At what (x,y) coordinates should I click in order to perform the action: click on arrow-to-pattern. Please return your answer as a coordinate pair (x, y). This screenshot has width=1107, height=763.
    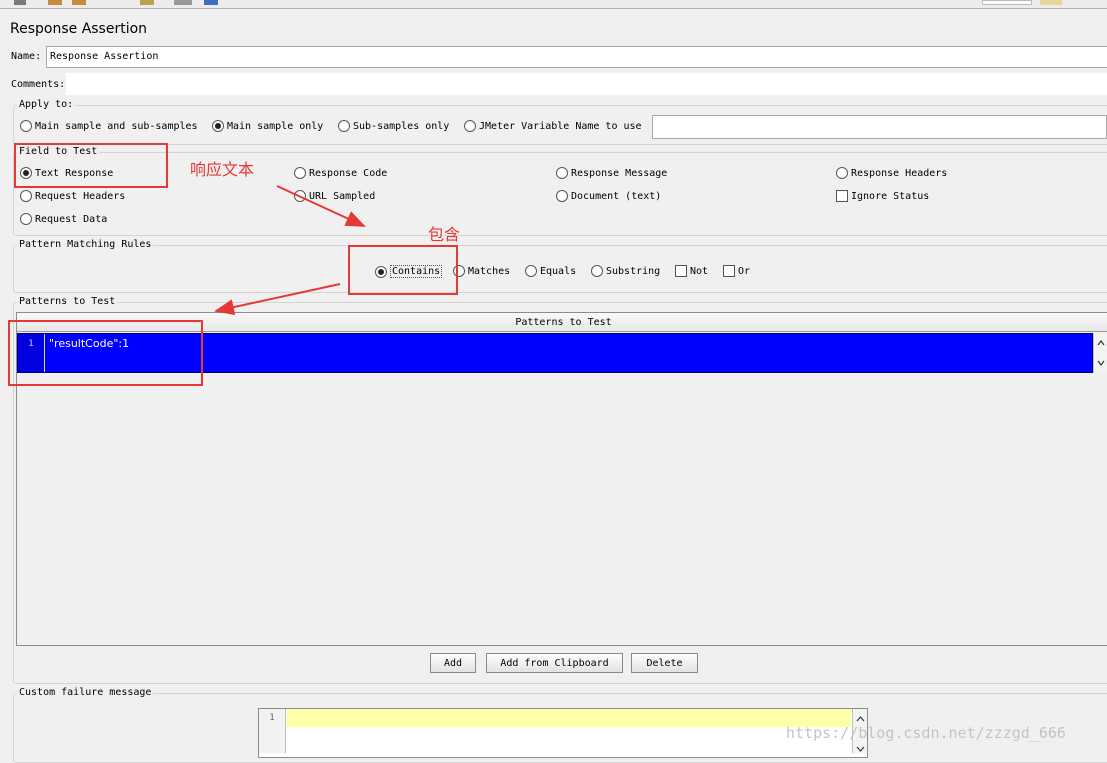
    Looking at the image, I should click on (277, 299).